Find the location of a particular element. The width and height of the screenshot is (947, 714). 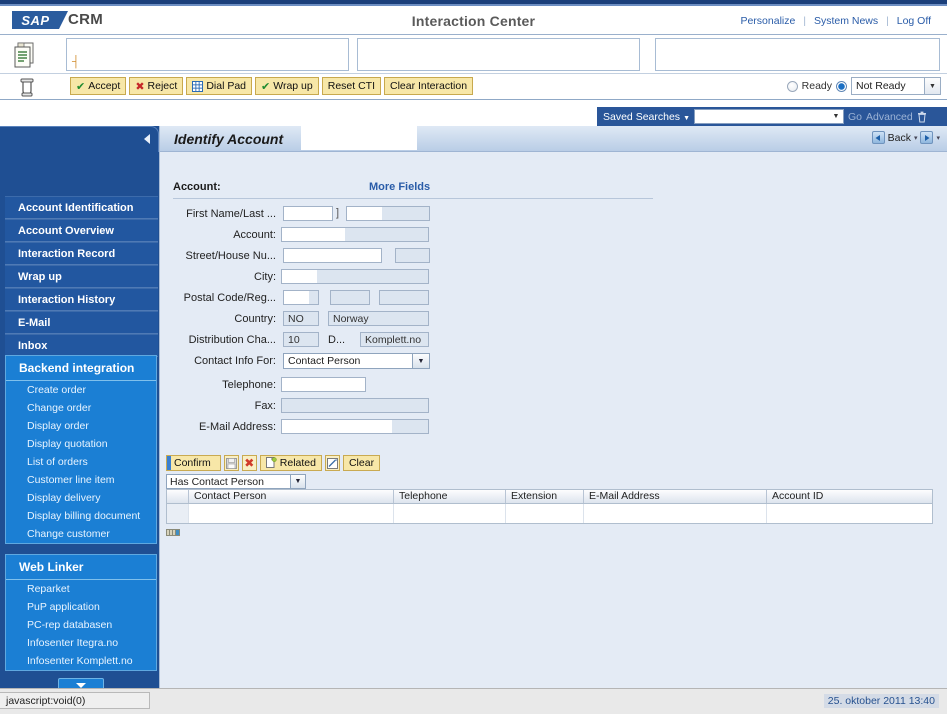

street-input is located at coordinates (332, 255).